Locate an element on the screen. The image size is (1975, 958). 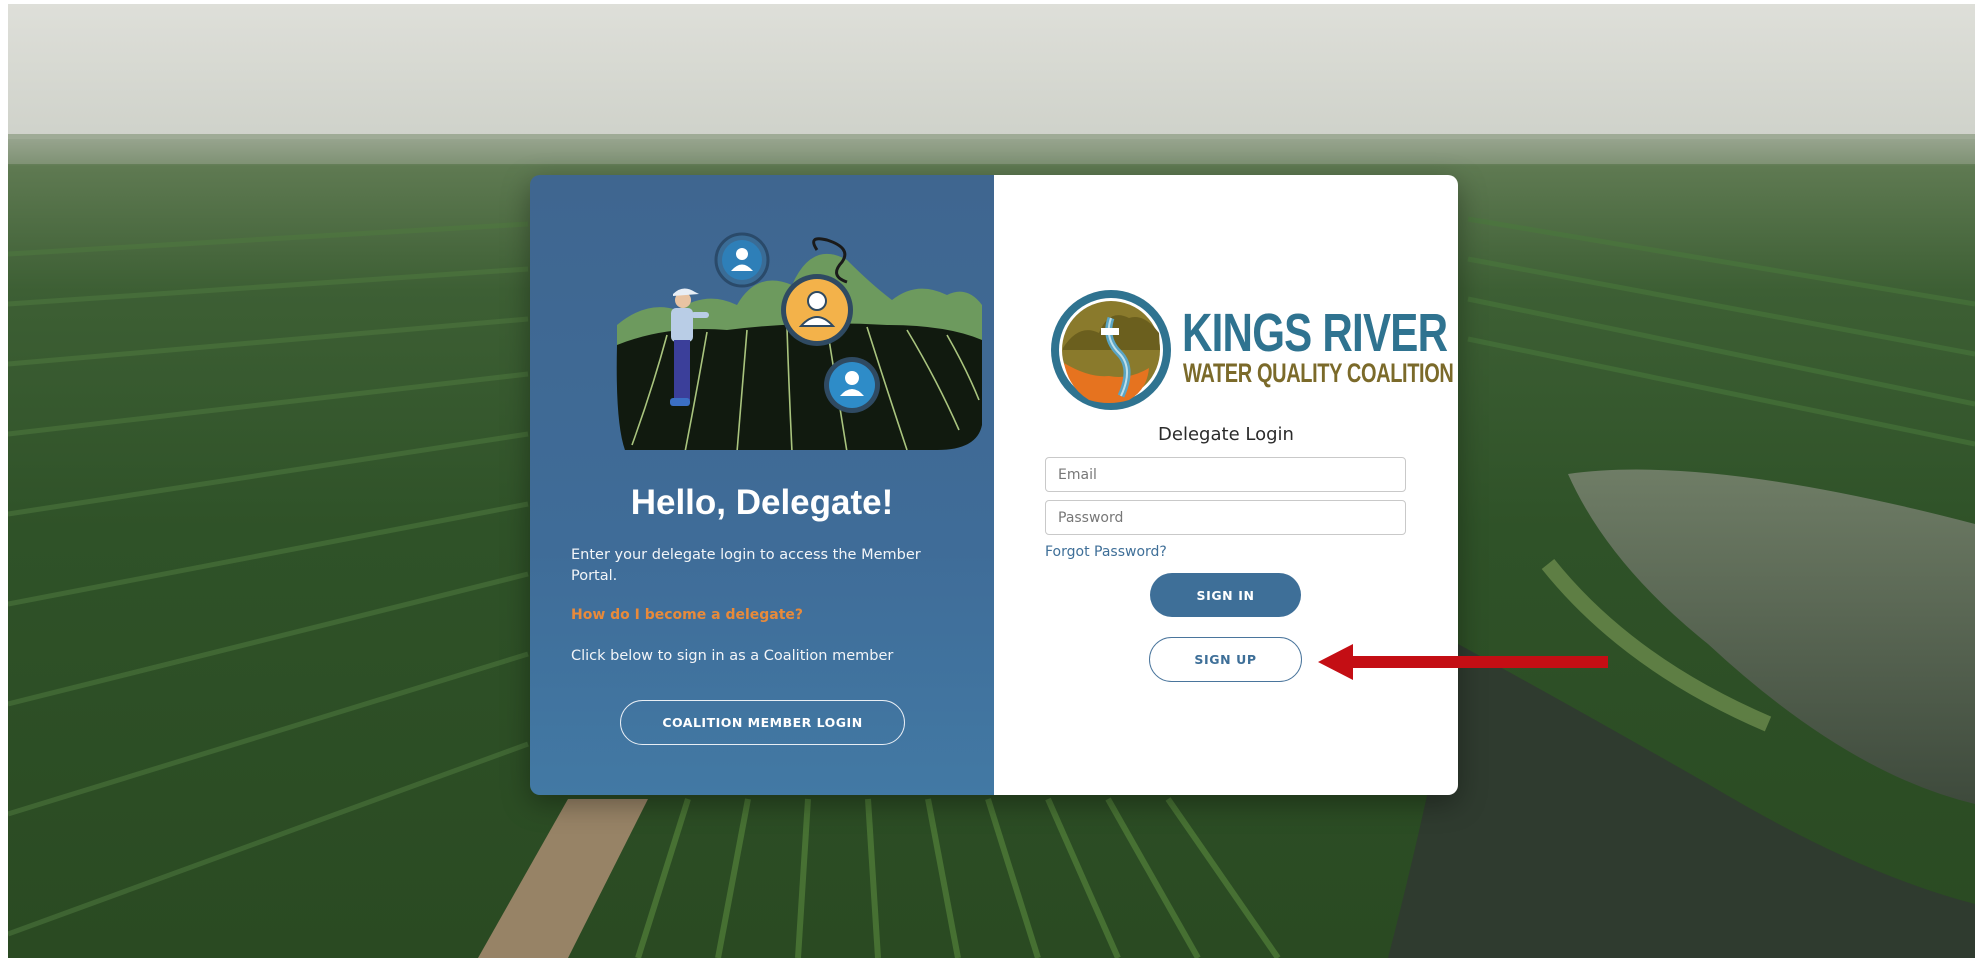
sign-up-label: SIGN UP is located at coordinates (1225, 659).